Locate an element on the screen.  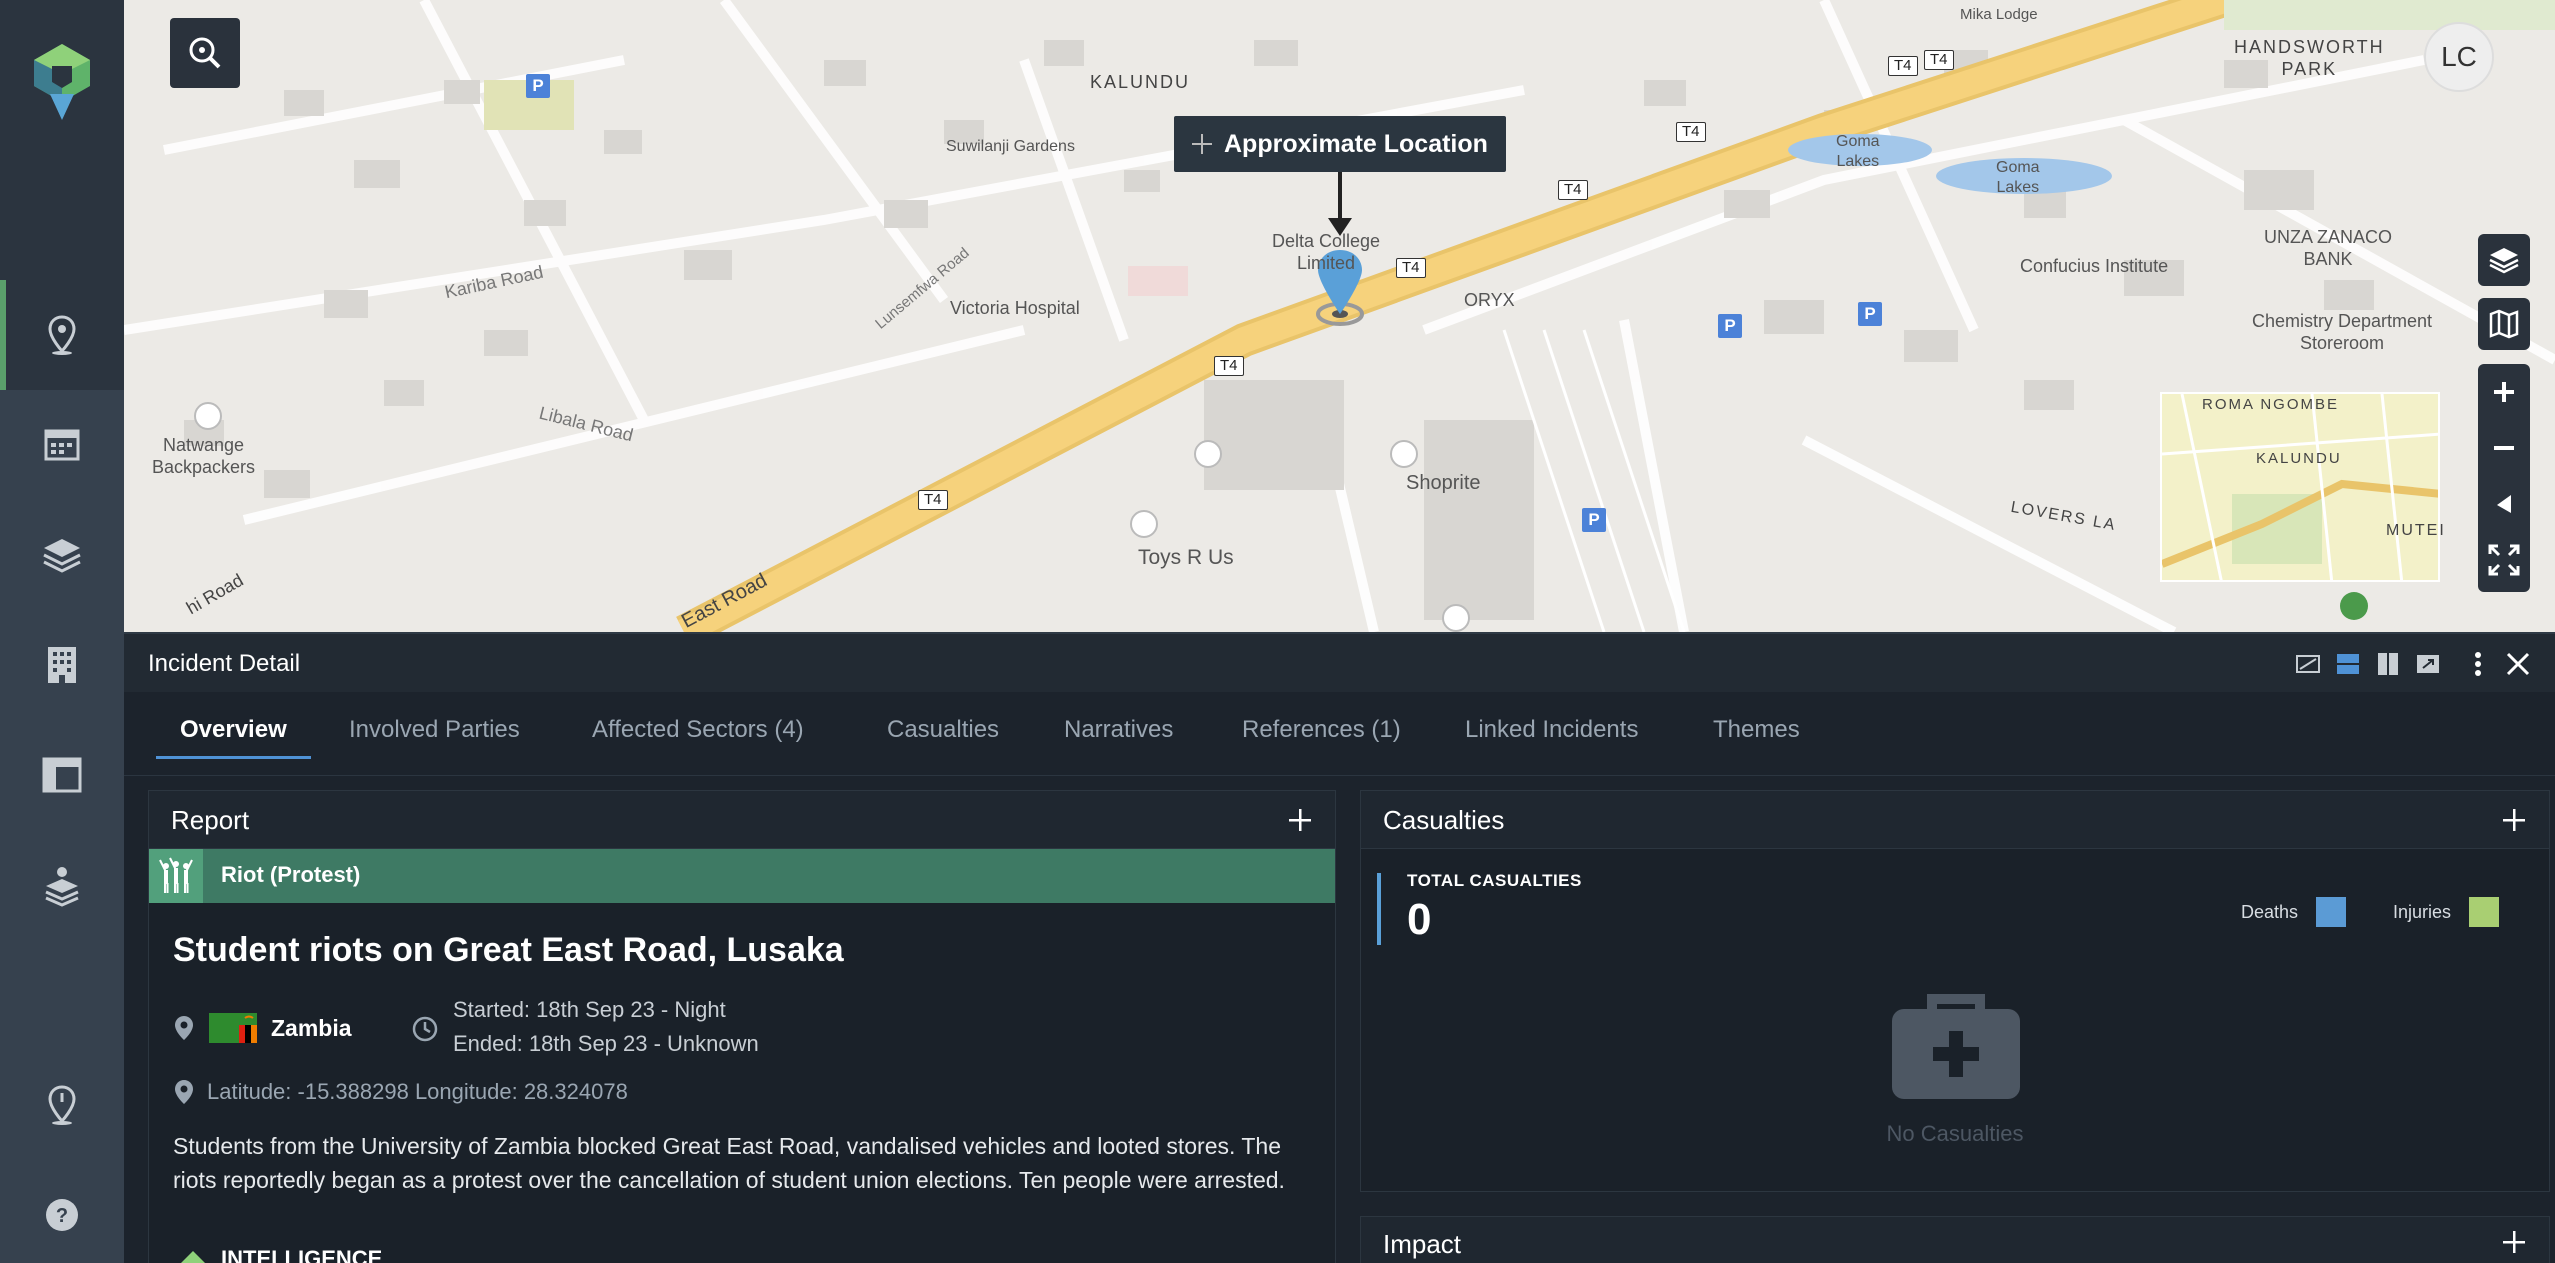
map-marker-icon is located at coordinates (62, 335).